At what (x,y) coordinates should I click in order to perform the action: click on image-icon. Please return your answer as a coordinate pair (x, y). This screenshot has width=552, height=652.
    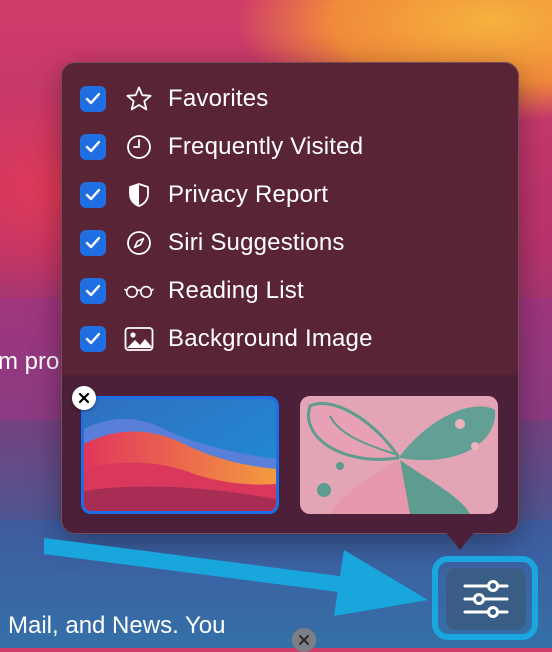
    Looking at the image, I should click on (139, 339).